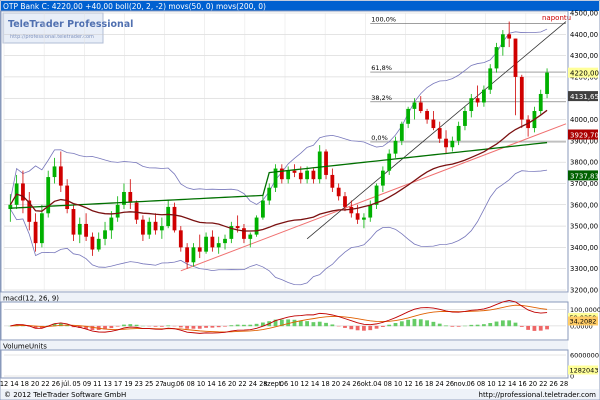  What do you see at coordinates (381, 98) in the screenshot?
I see `fib-label: 38,2%` at bounding box center [381, 98].